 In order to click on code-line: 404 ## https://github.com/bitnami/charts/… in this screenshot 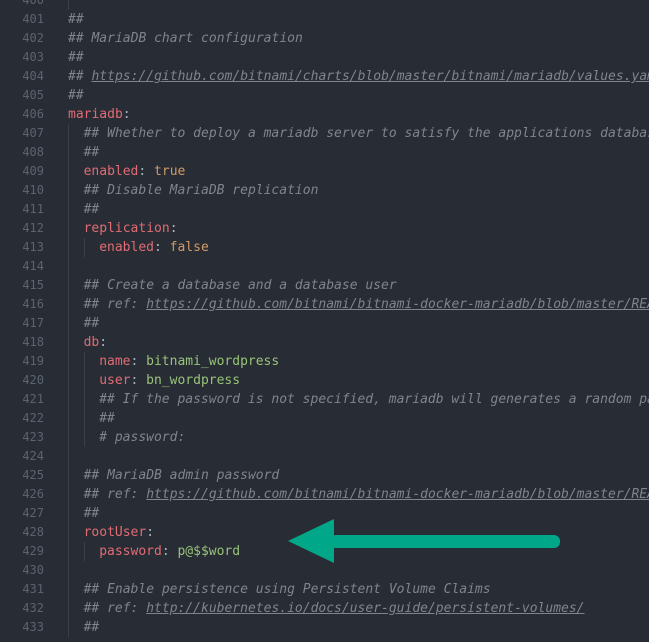, I will do `click(324, 76)`.